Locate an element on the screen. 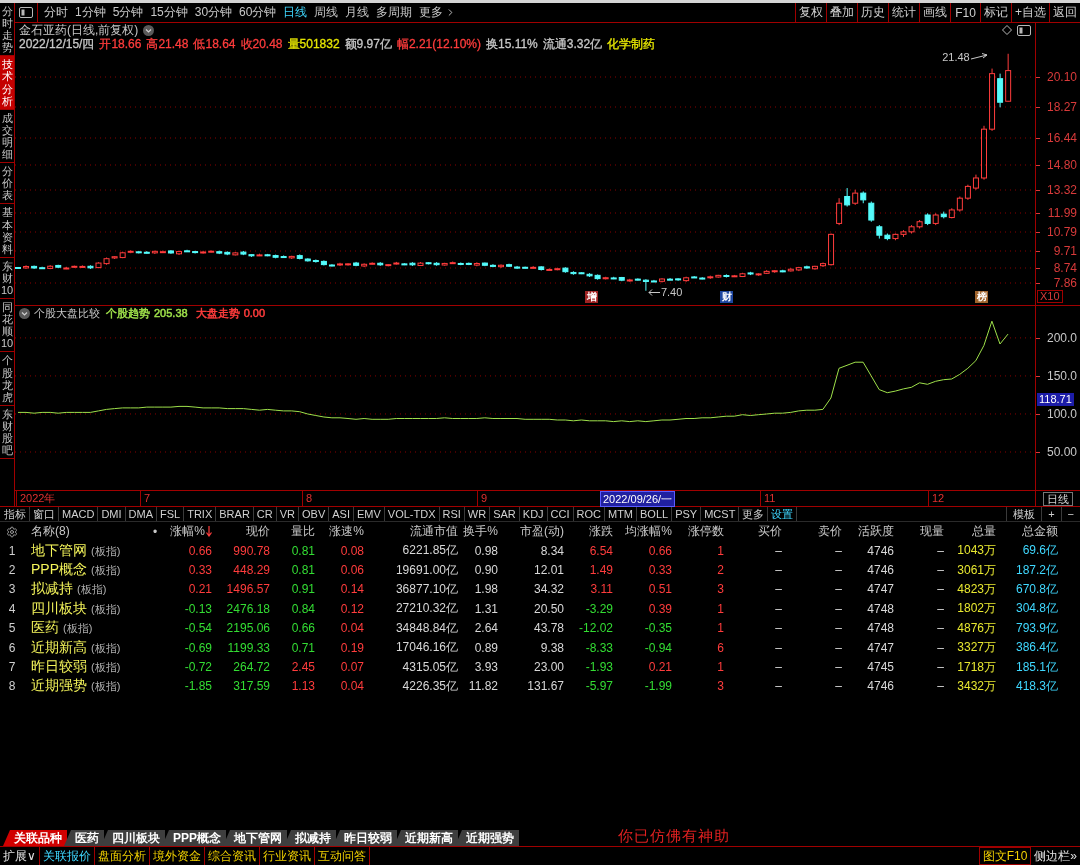 This screenshot has width=1080, height=865. sidebar-tab: 成交明细 is located at coordinates (7, 136).